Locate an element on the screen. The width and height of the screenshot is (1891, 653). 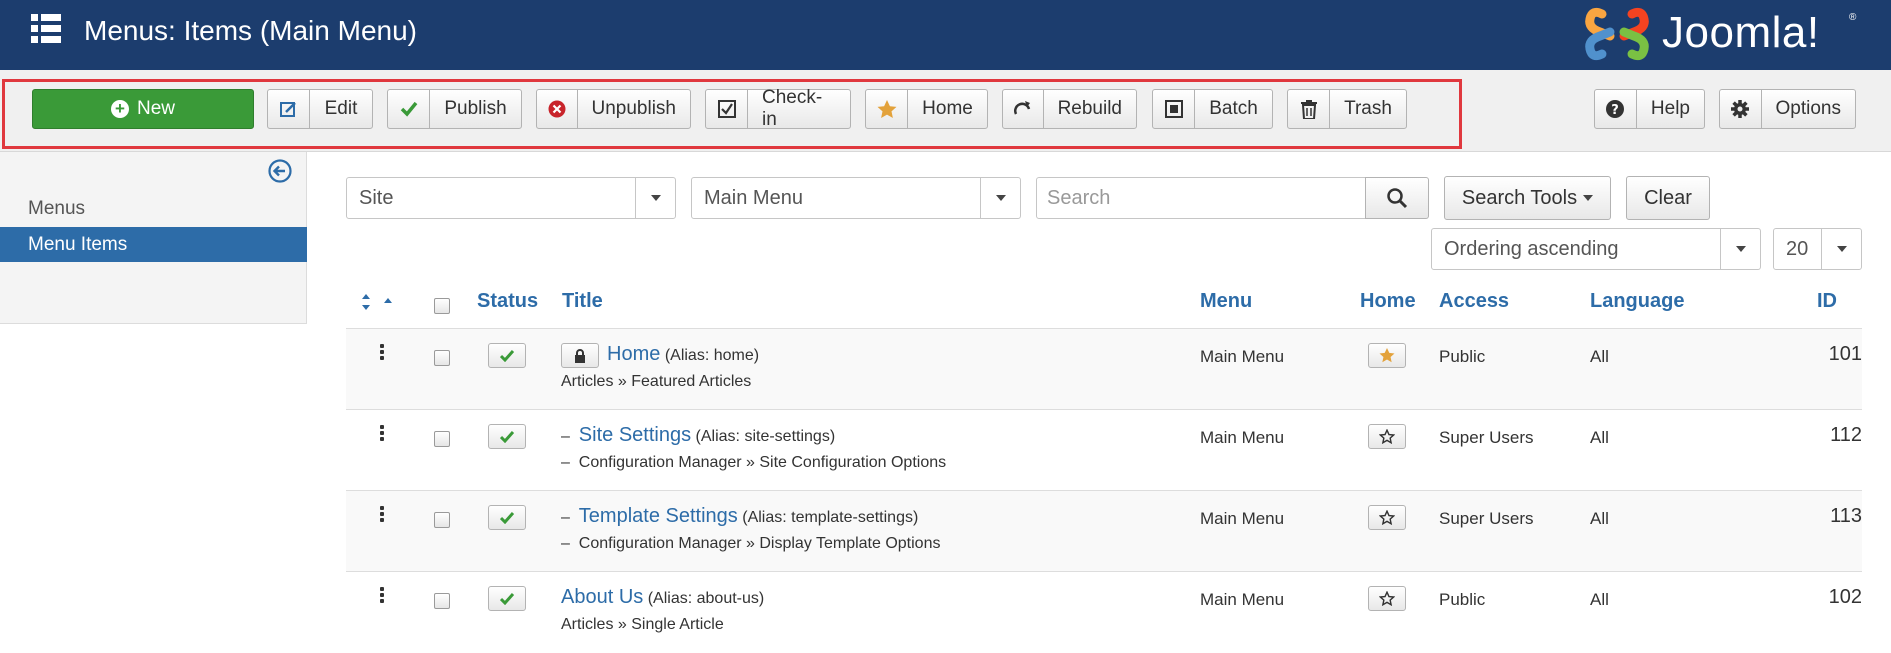
new-button: + New is located at coordinates (143, 109).